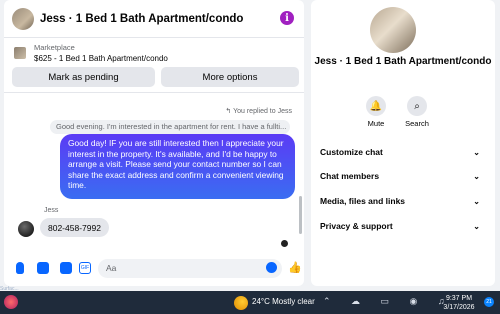 The width and height of the screenshot is (500, 314). I want to click on section-media-files-links: Media, files and links ⌄, so click(400, 201).